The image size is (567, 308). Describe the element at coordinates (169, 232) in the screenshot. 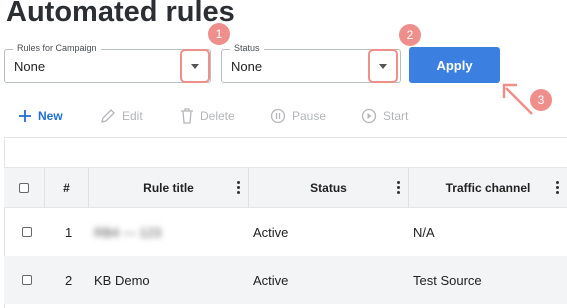

I see `row-rule-title: RB4 — 123` at that location.